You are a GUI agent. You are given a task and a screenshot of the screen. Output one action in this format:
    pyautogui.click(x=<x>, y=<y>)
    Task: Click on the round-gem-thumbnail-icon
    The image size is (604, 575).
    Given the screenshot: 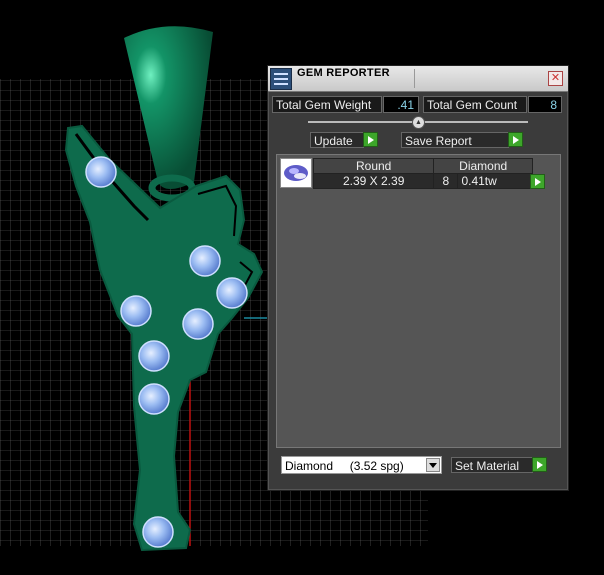 What is the action you would take?
    pyautogui.click(x=296, y=173)
    